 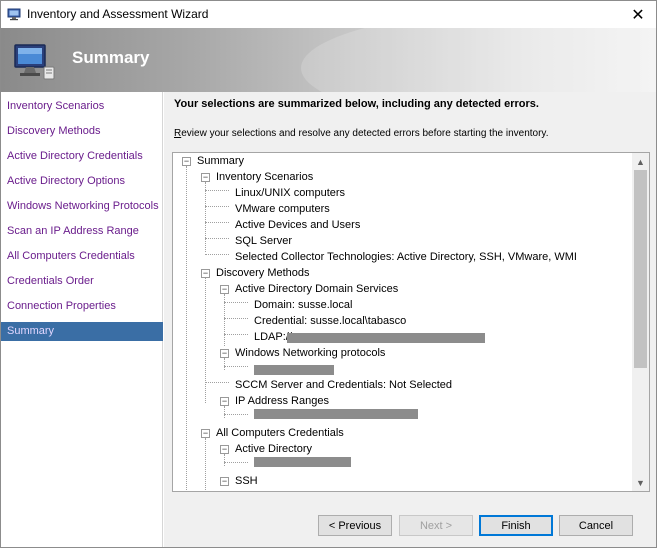 I want to click on tree-collapse-inventory-scenarios-icon: −, so click(x=205, y=177).